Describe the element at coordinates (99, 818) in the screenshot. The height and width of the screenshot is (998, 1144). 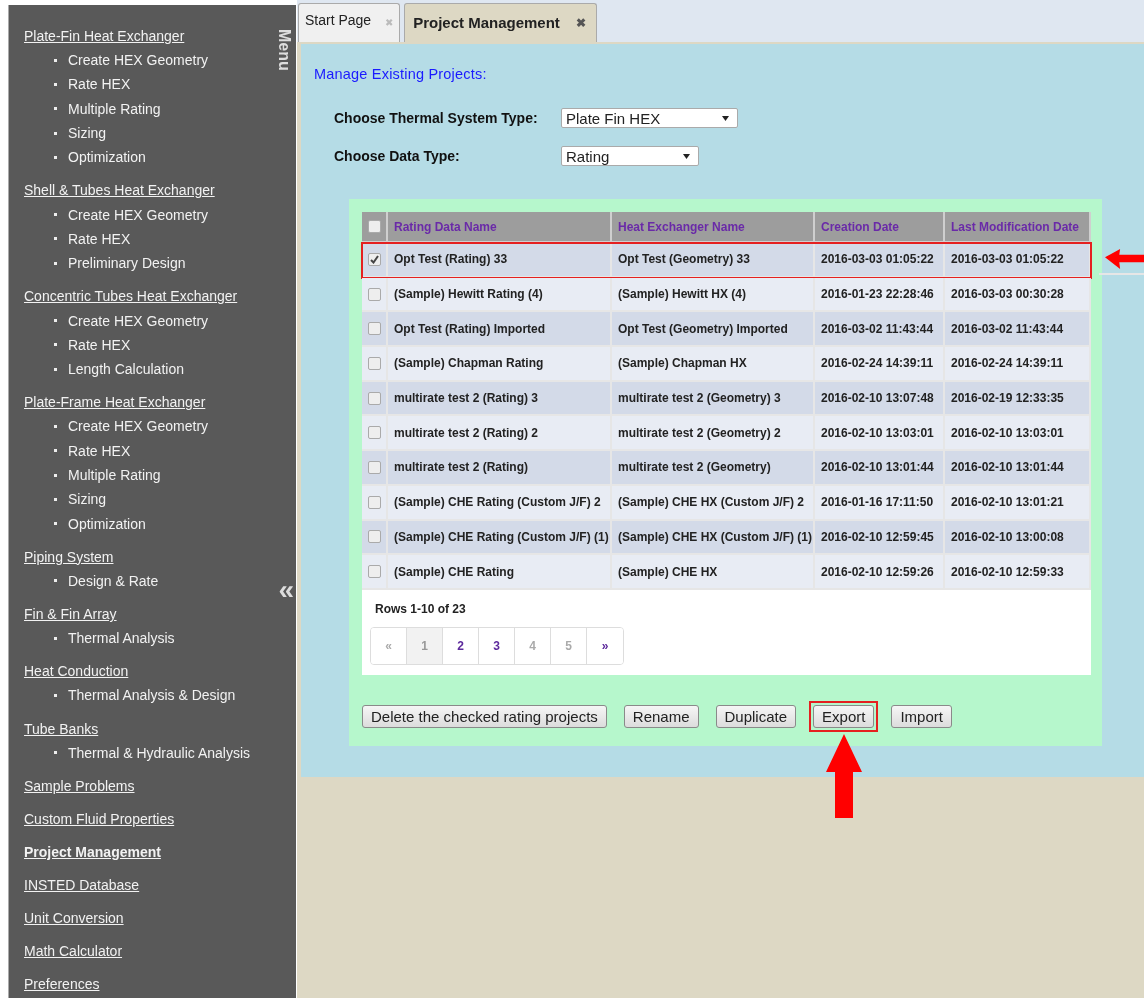
I see `sidebar-link: Custom Fluid Properties` at that location.